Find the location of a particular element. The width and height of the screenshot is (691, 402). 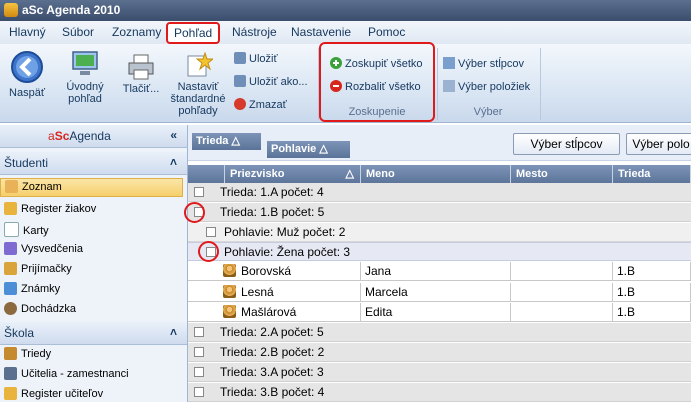

section-skola-label: Škola is located at coordinates (19, 333).